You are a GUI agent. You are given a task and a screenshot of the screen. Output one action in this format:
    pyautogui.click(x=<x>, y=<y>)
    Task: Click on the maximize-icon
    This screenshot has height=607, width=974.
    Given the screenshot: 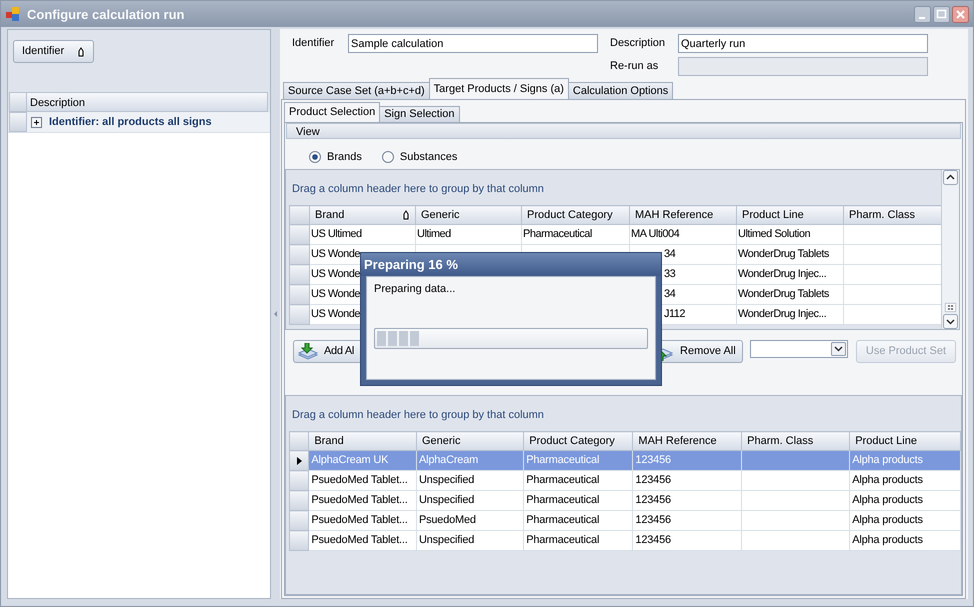 What is the action you would take?
    pyautogui.click(x=941, y=14)
    